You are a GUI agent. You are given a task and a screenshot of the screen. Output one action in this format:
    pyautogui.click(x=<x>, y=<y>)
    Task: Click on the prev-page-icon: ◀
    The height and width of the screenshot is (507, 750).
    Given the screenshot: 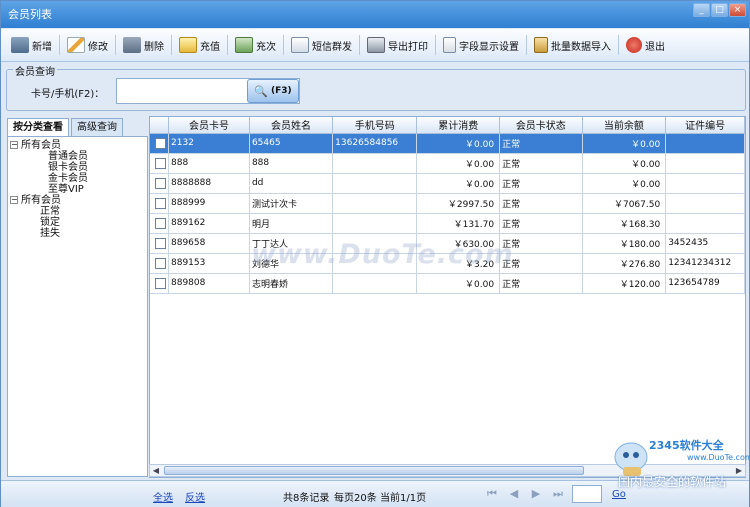 What is the action you would take?
    pyautogui.click(x=514, y=494)
    